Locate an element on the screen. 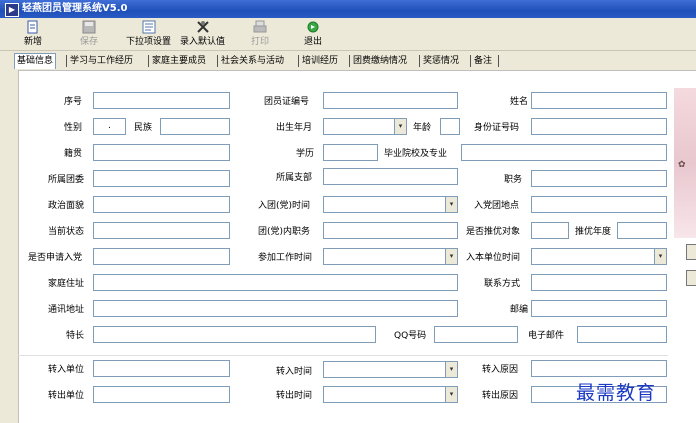 This screenshot has height=423, width=696. window-title: 轻燕团员管理系统V5.0 is located at coordinates (75, 8).